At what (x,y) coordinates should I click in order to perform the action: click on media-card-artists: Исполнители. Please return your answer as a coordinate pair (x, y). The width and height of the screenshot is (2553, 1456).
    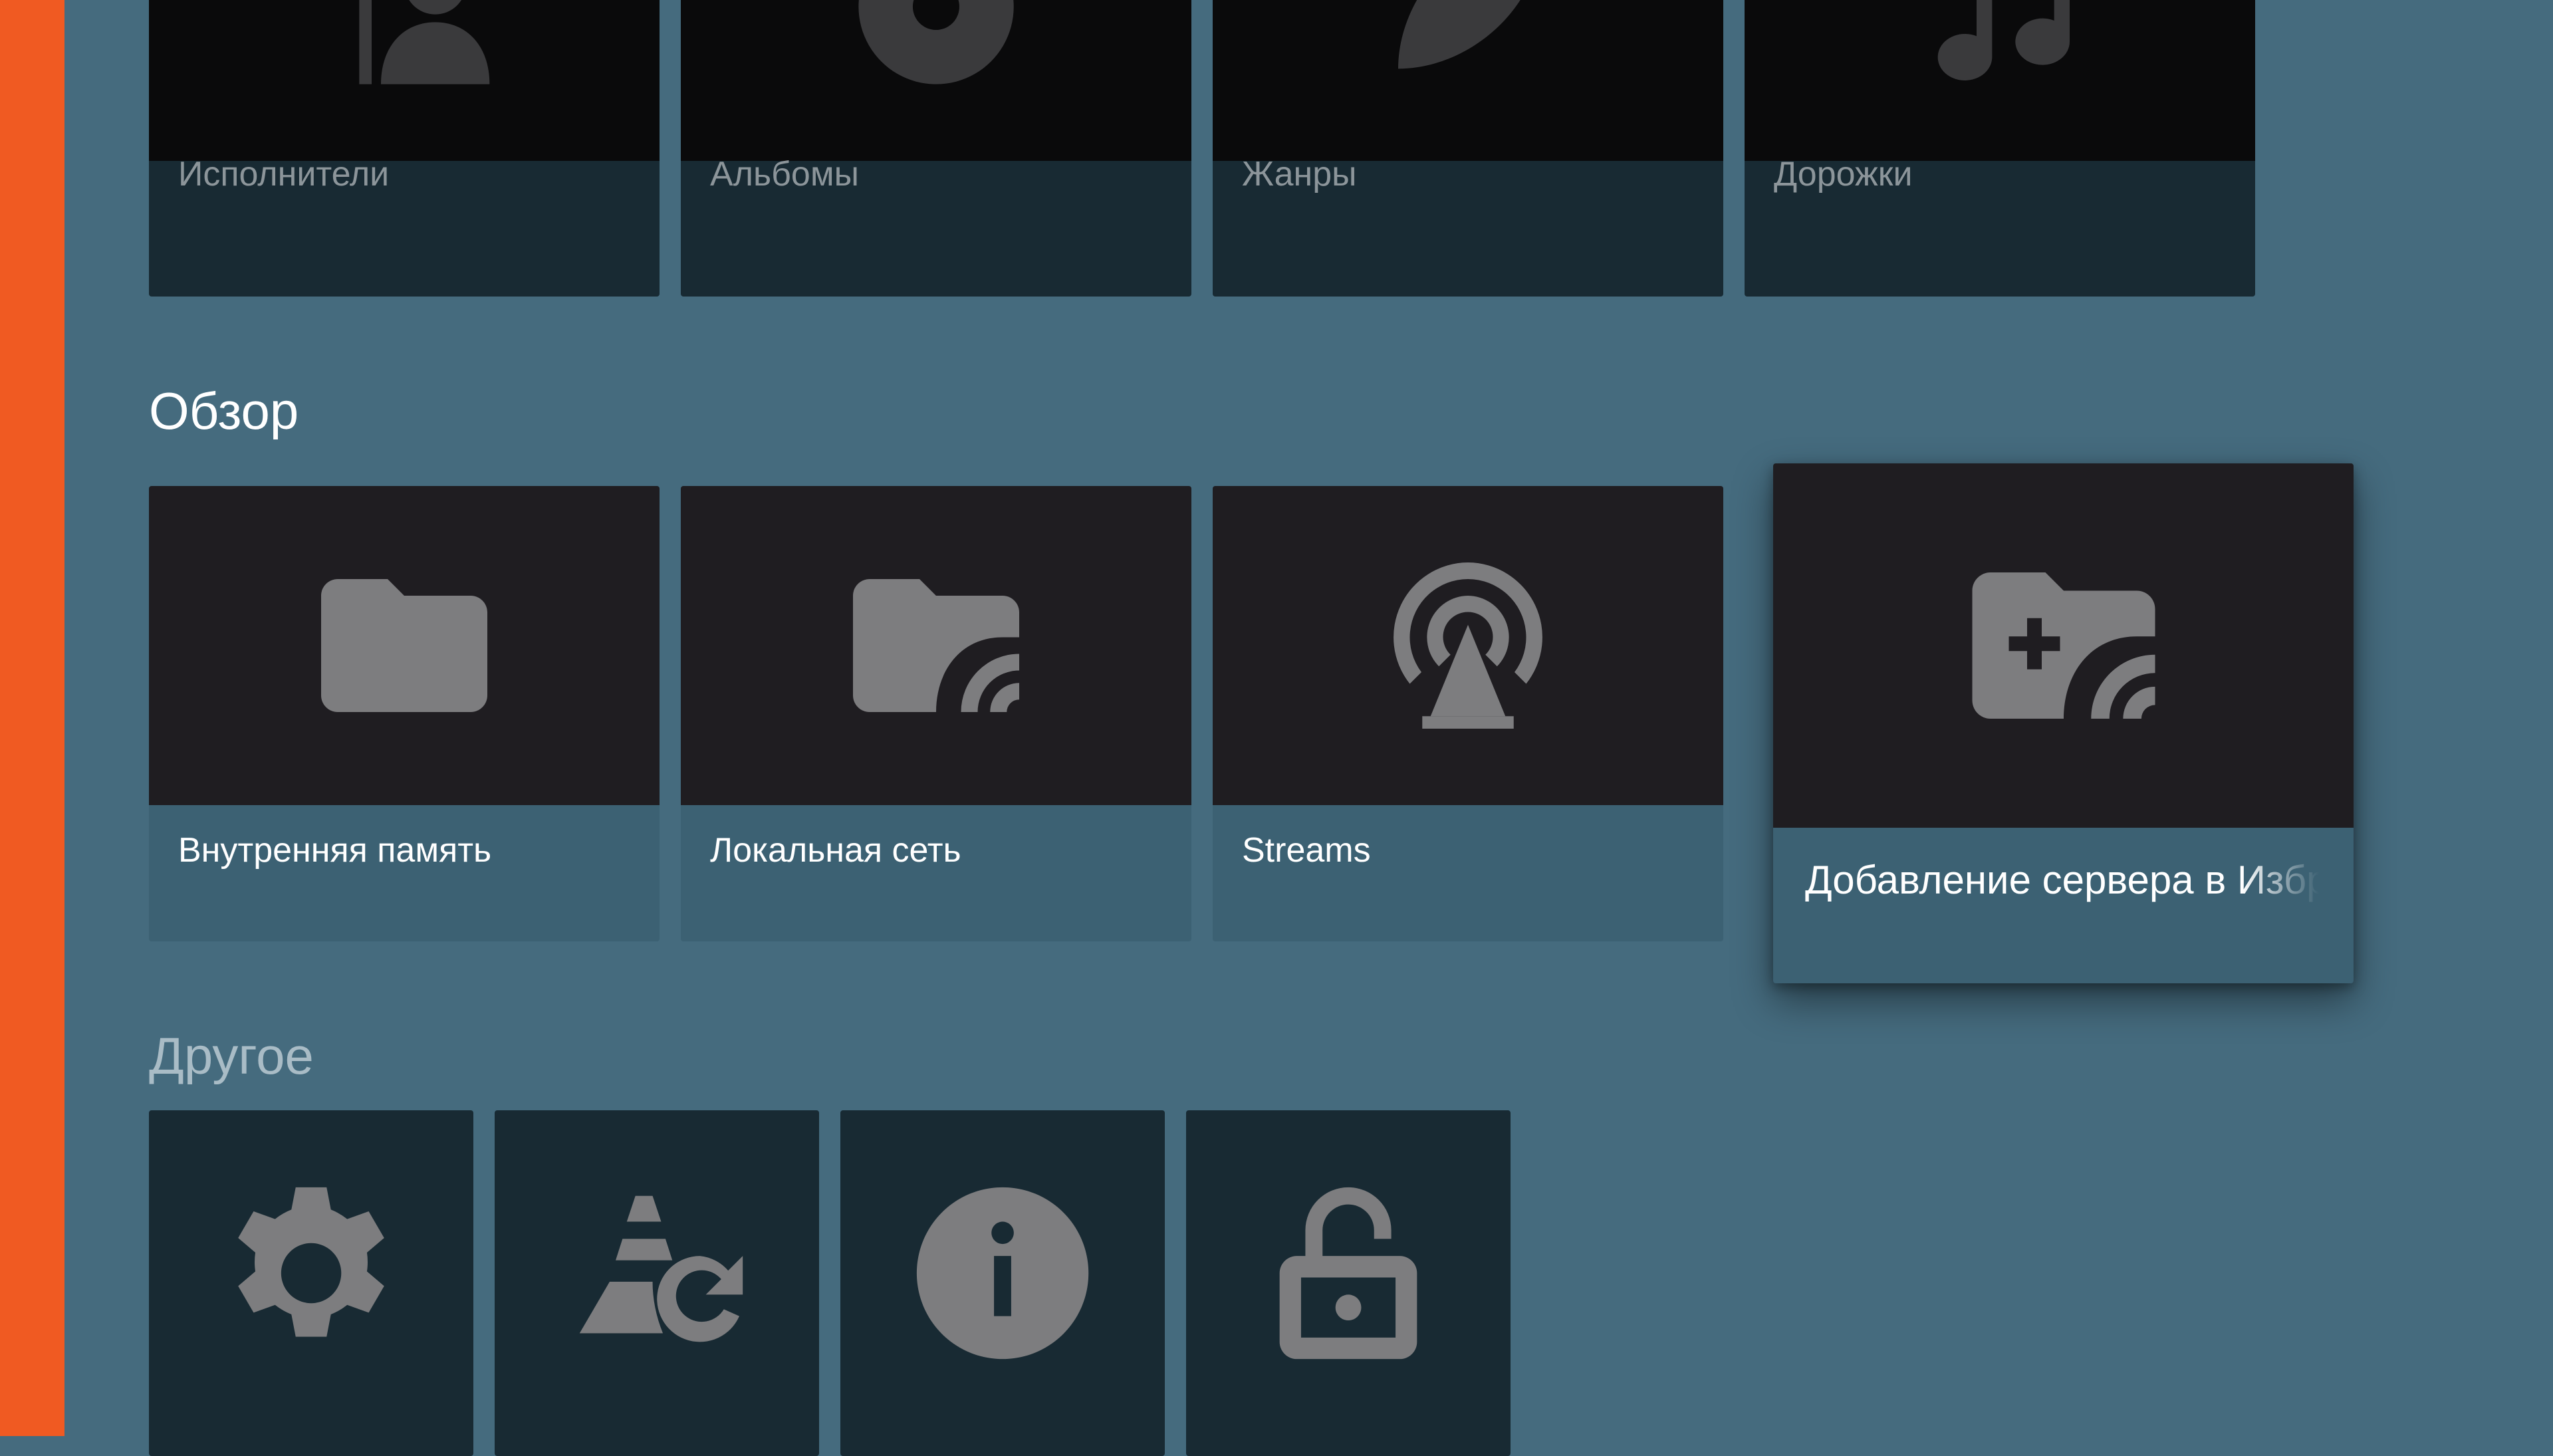
    Looking at the image, I should click on (404, 148).